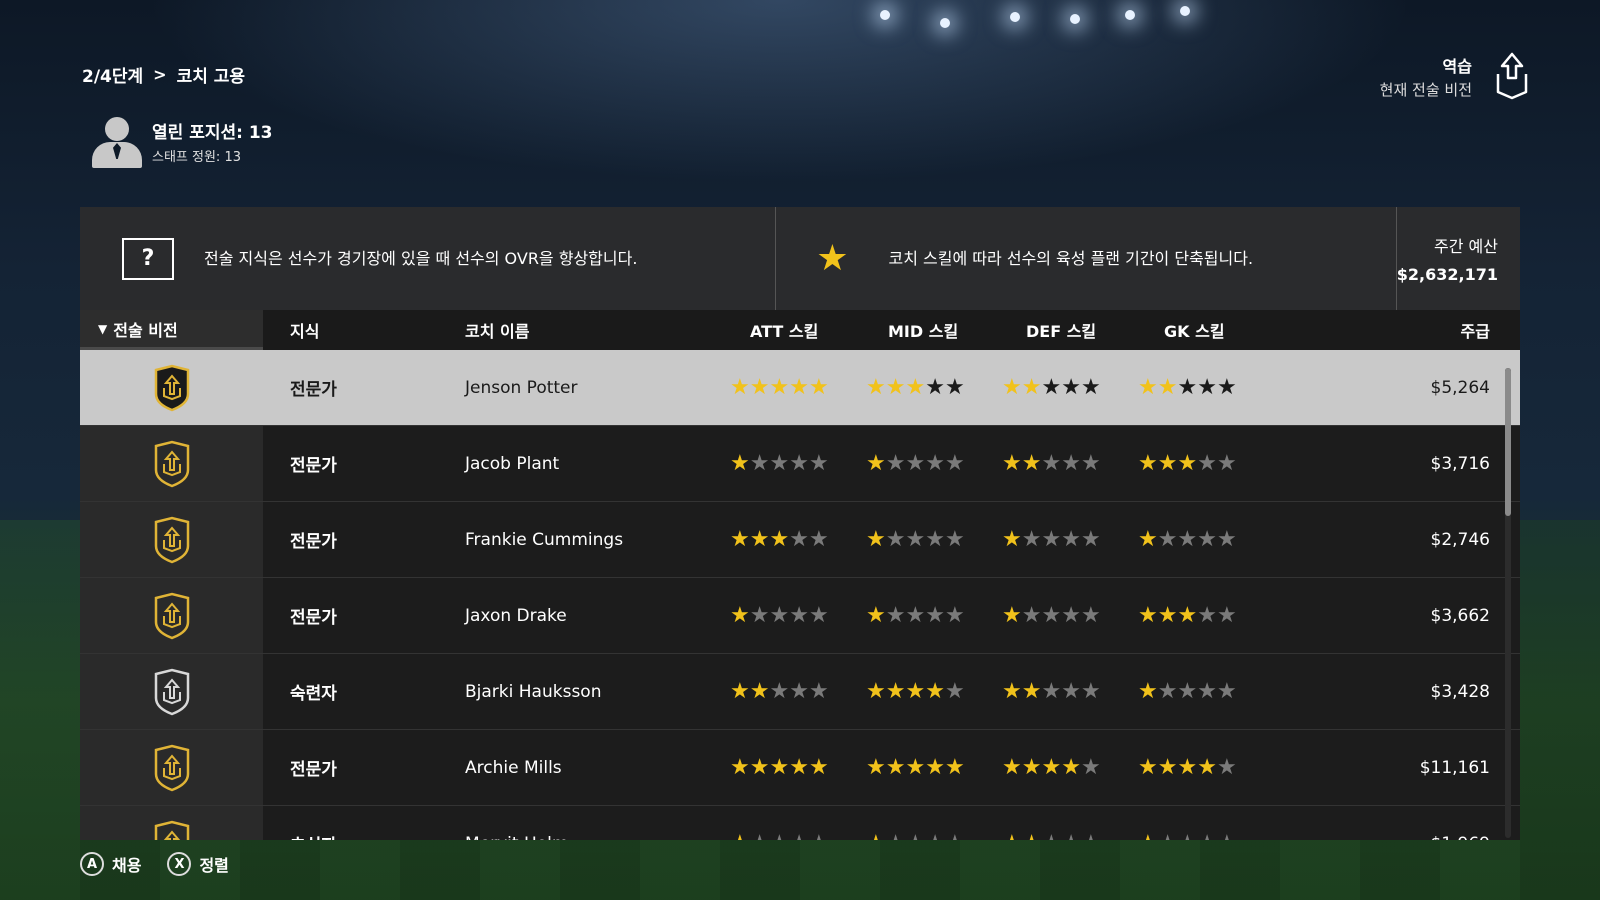 The width and height of the screenshot is (1600, 900). What do you see at coordinates (784, 330) in the screenshot?
I see `att-column-header: ATT 스킬` at bounding box center [784, 330].